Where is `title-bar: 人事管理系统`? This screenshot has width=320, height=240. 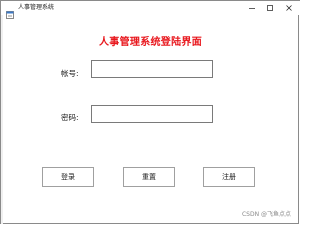 title-bar: 人事管理系统 is located at coordinates (150, 9).